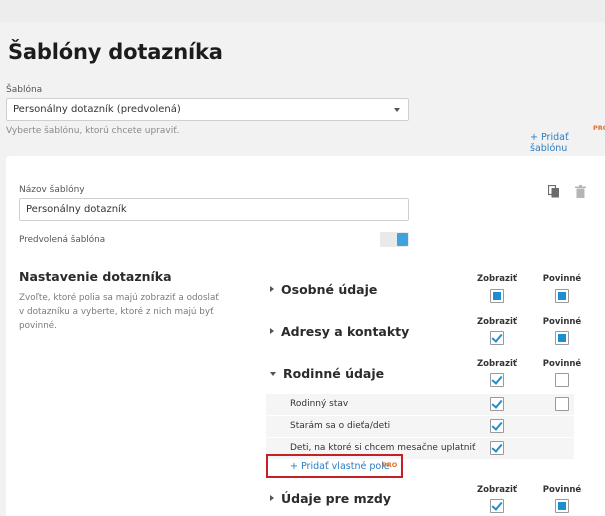 Image resolution: width=605 pixels, height=516 pixels. I want to click on addresses-show-checkbox, so click(497, 338).